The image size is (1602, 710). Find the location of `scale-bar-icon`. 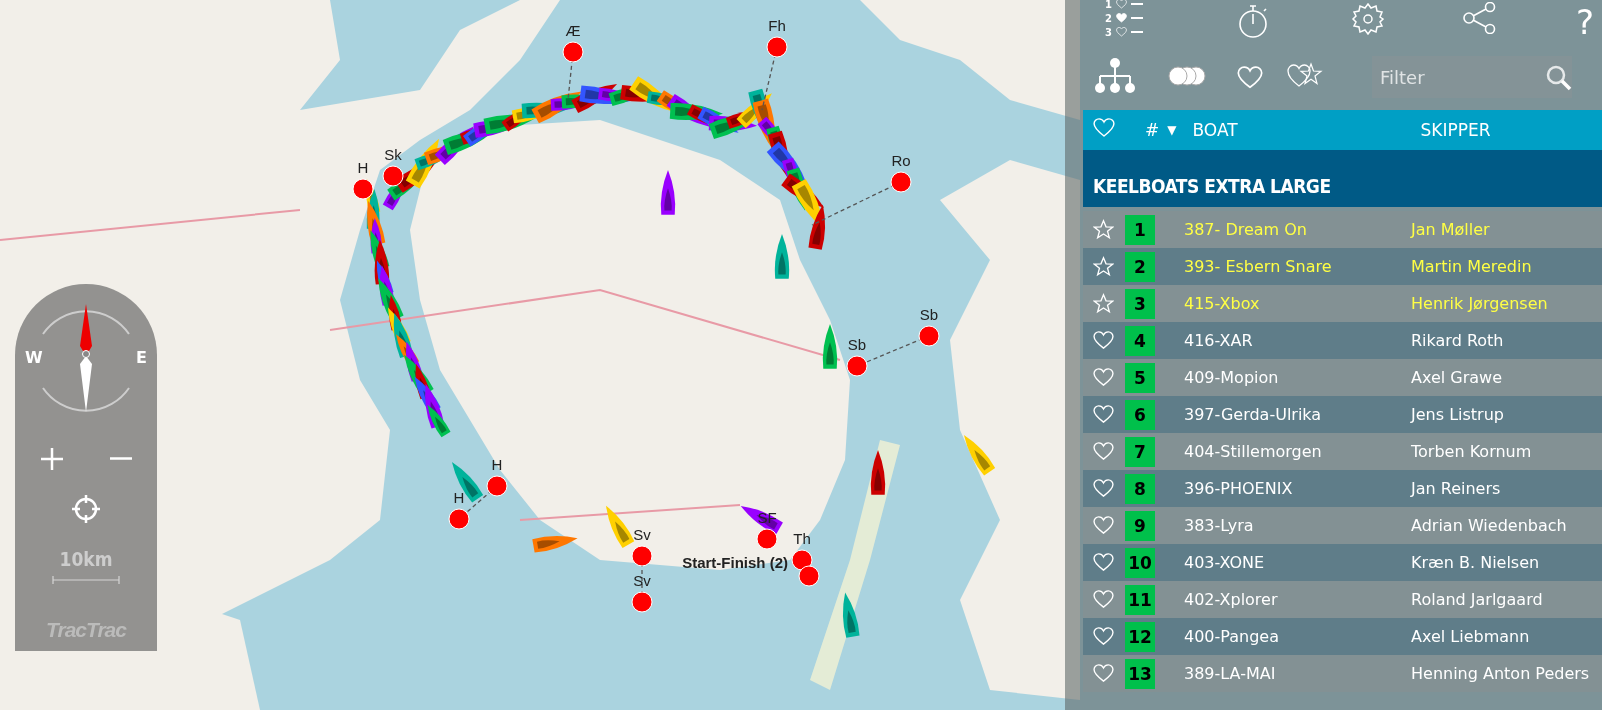

scale-bar-icon is located at coordinates (86, 580).